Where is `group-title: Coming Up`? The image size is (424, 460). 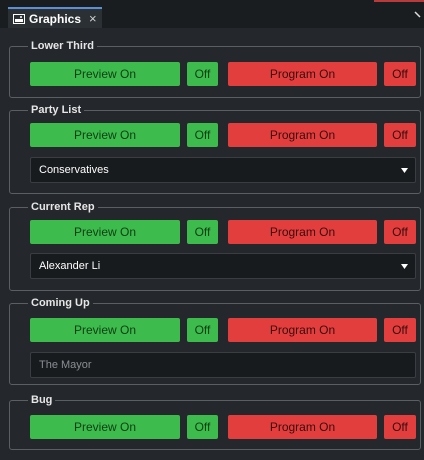
group-title: Coming Up is located at coordinates (60, 303).